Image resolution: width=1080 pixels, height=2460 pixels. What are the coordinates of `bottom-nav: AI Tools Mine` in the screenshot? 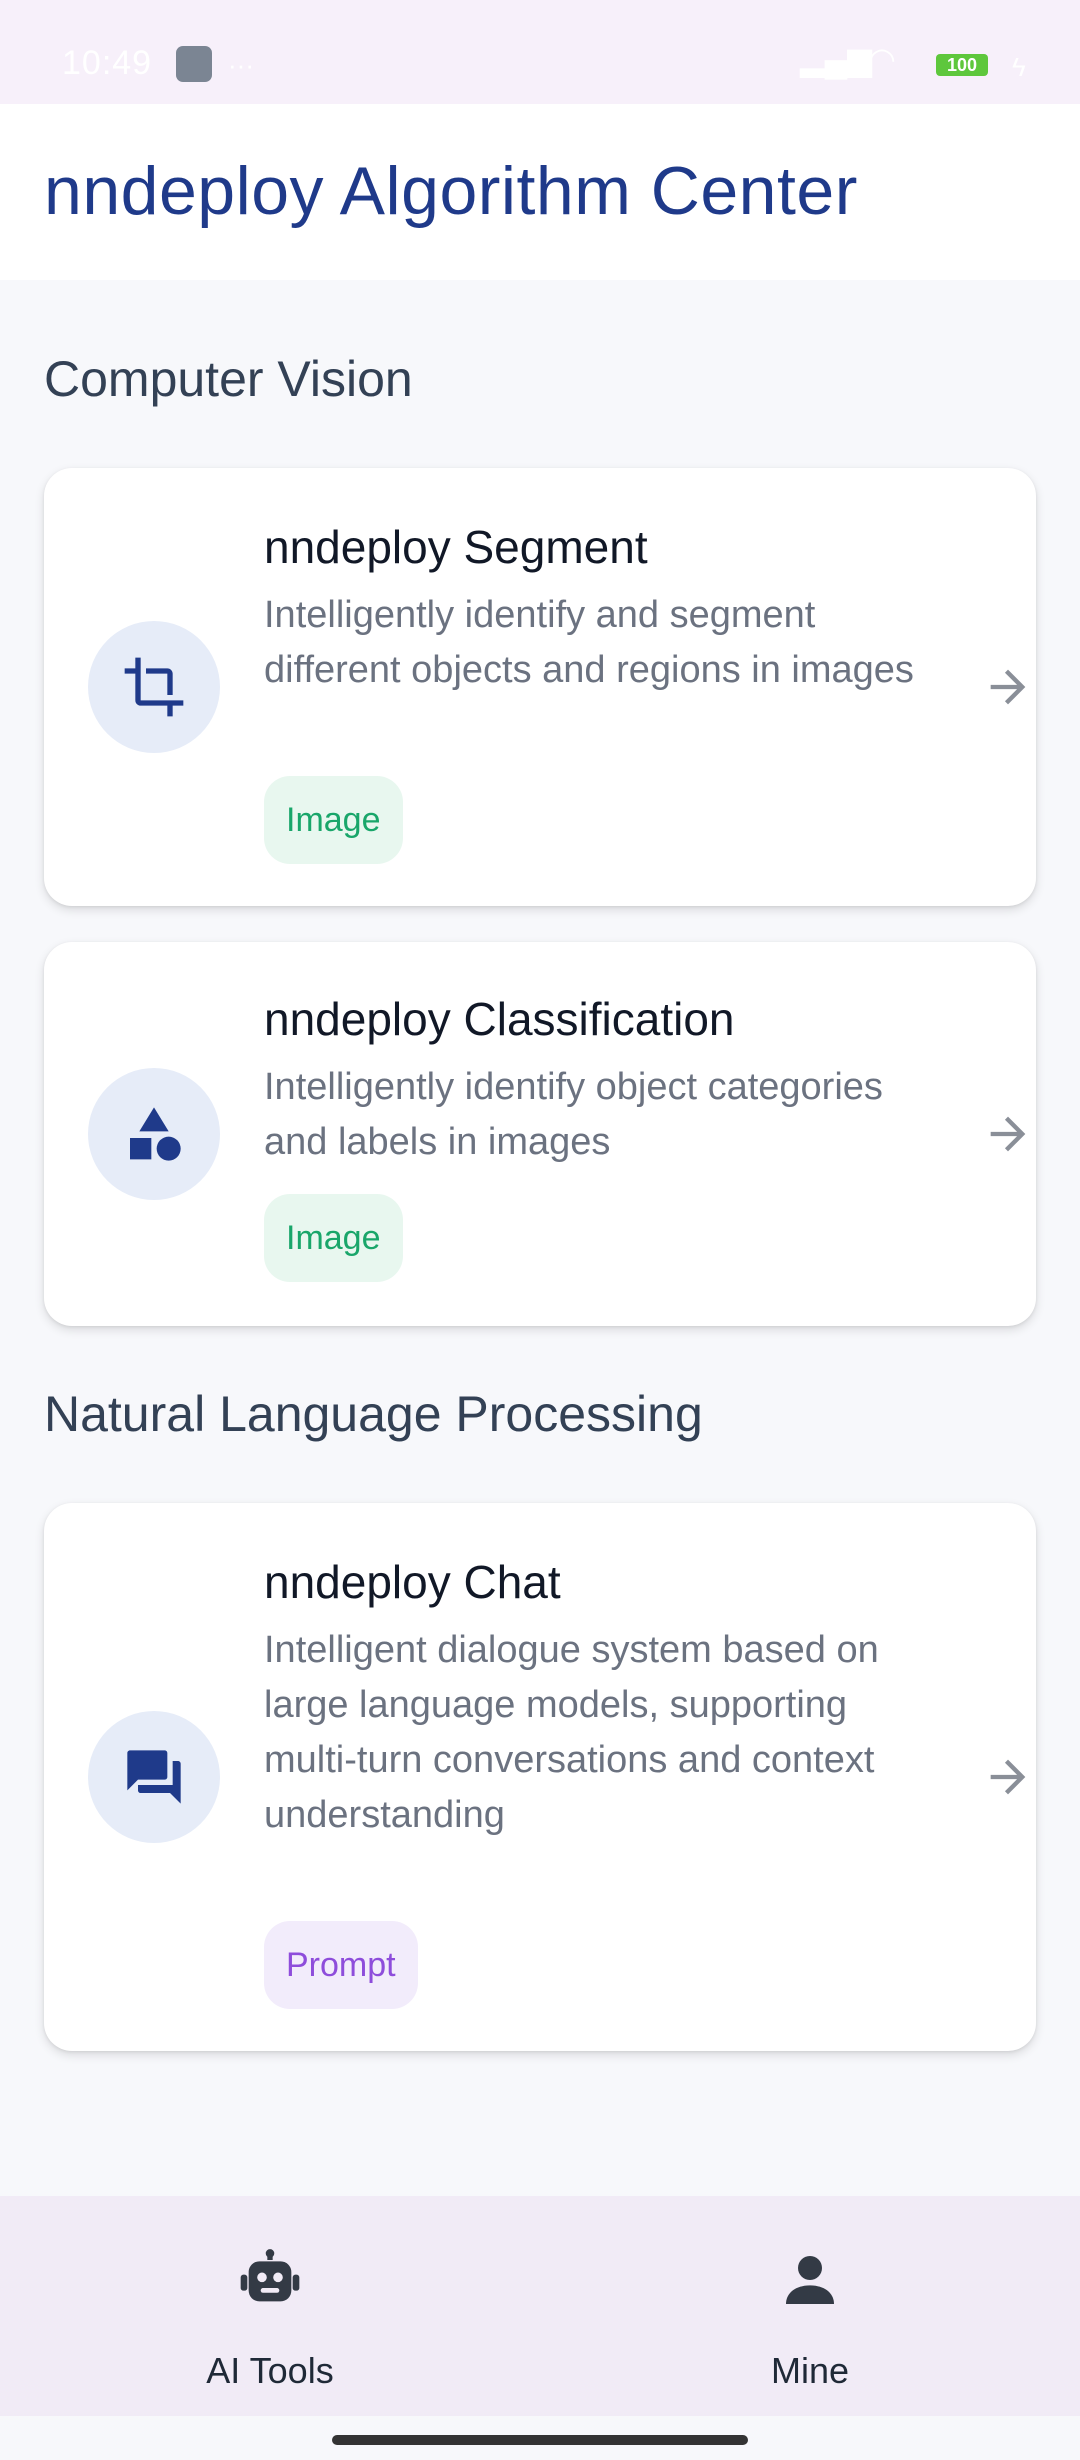 It's located at (540, 2306).